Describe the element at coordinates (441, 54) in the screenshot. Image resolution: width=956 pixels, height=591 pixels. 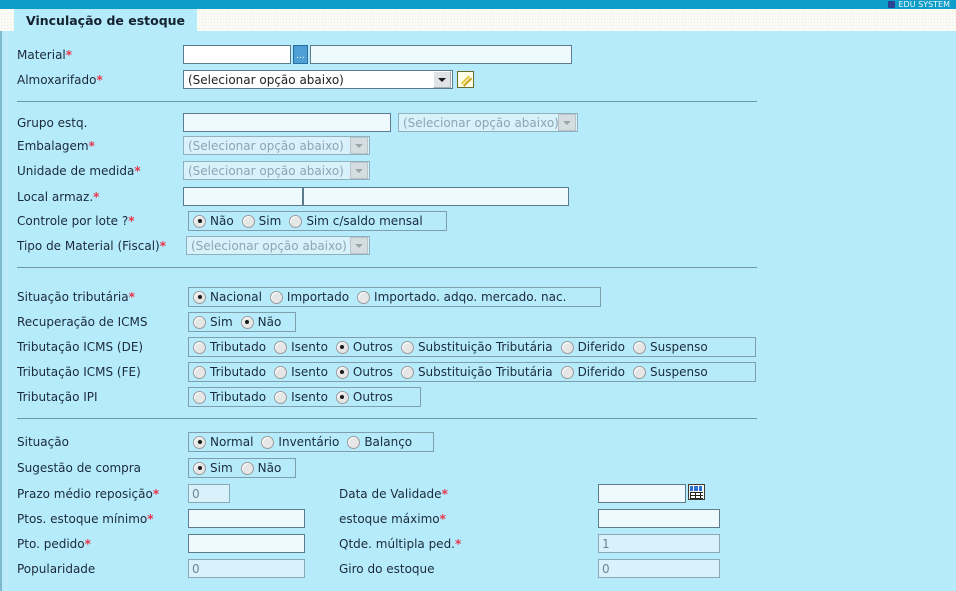
I see `material-name-input` at that location.